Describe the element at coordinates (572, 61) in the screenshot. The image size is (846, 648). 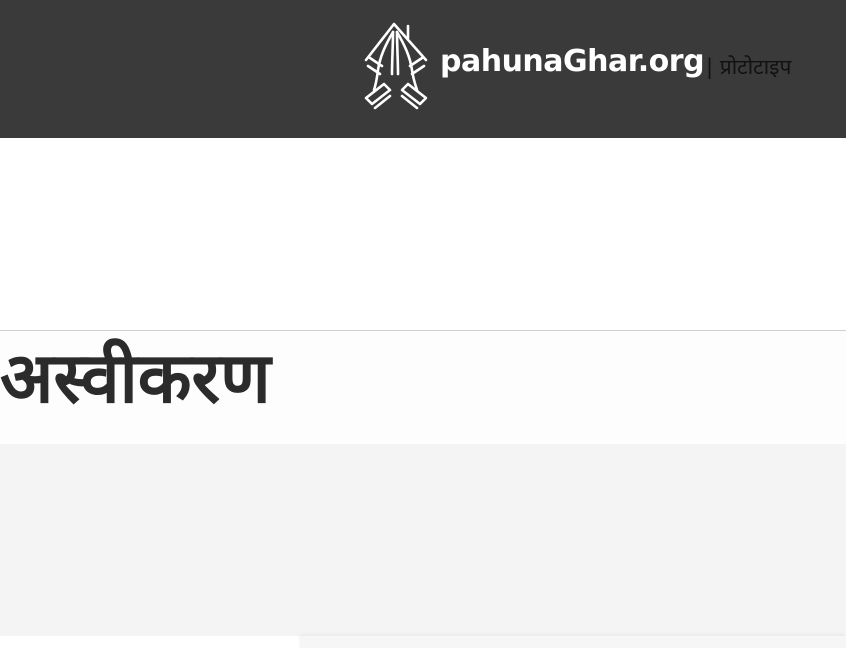
I see `site-logo-text: pahunaGhar.org` at that location.